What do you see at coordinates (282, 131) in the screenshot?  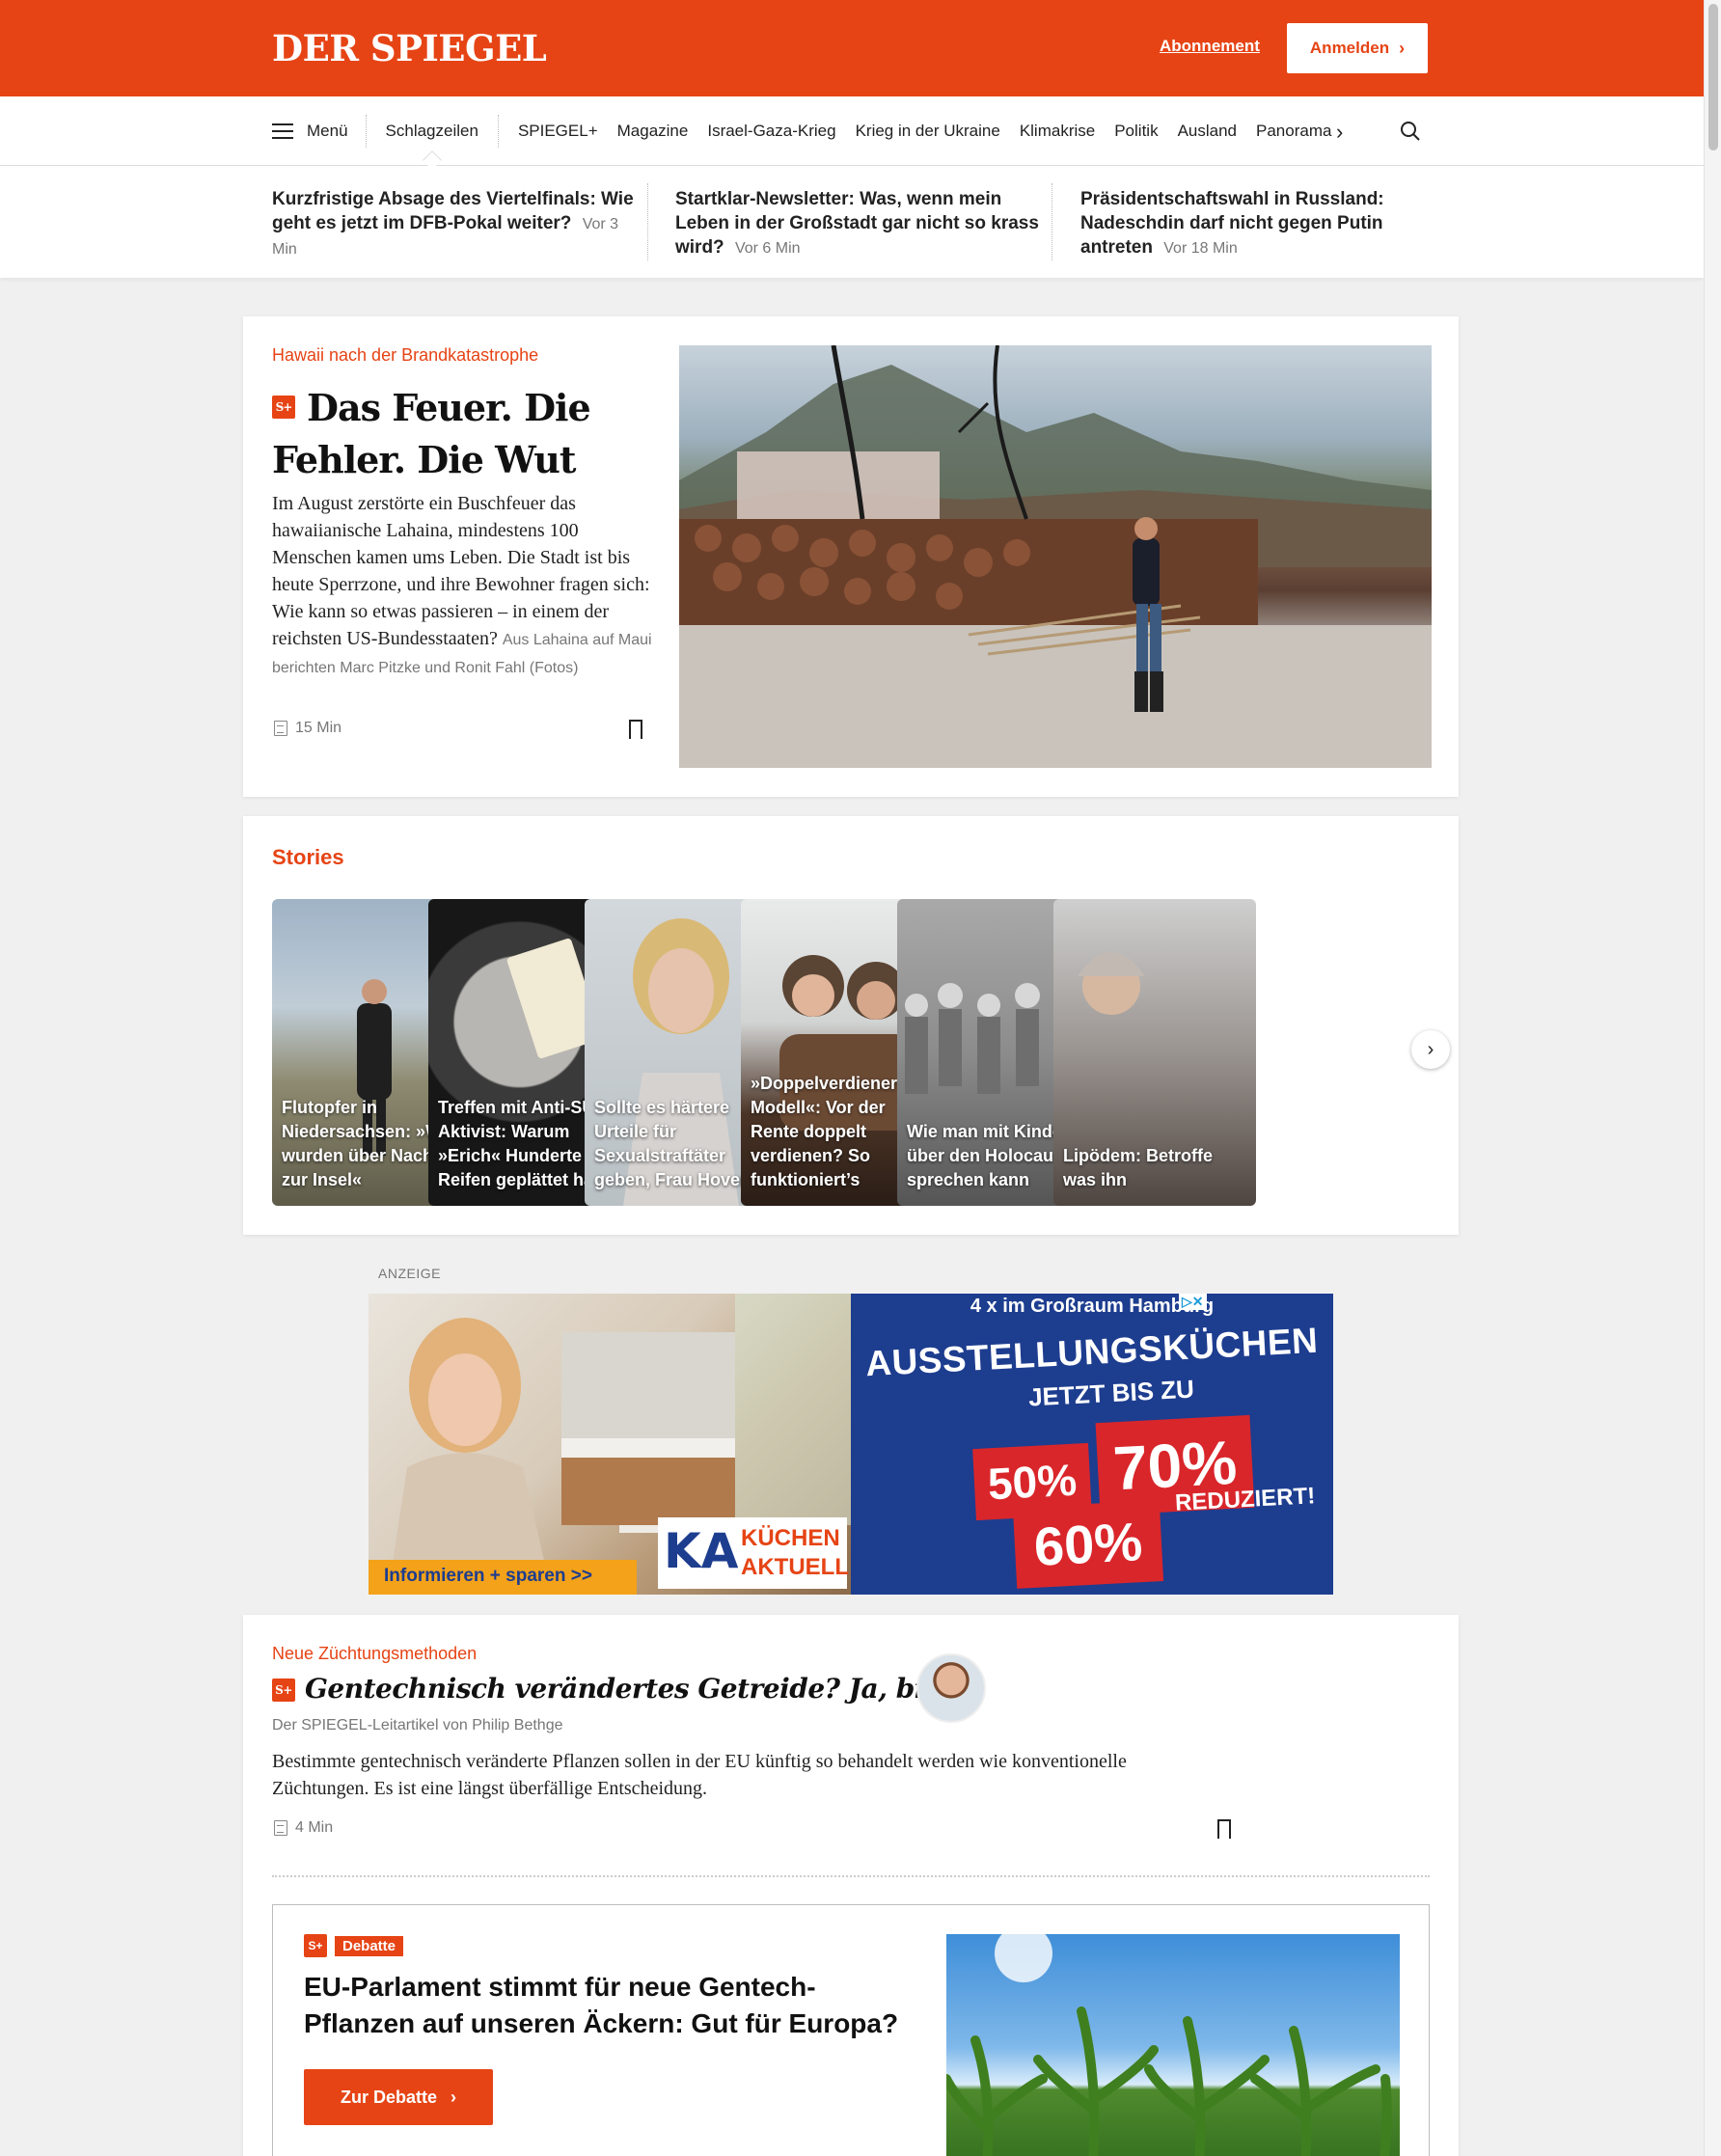 I see `hamburger-icon` at bounding box center [282, 131].